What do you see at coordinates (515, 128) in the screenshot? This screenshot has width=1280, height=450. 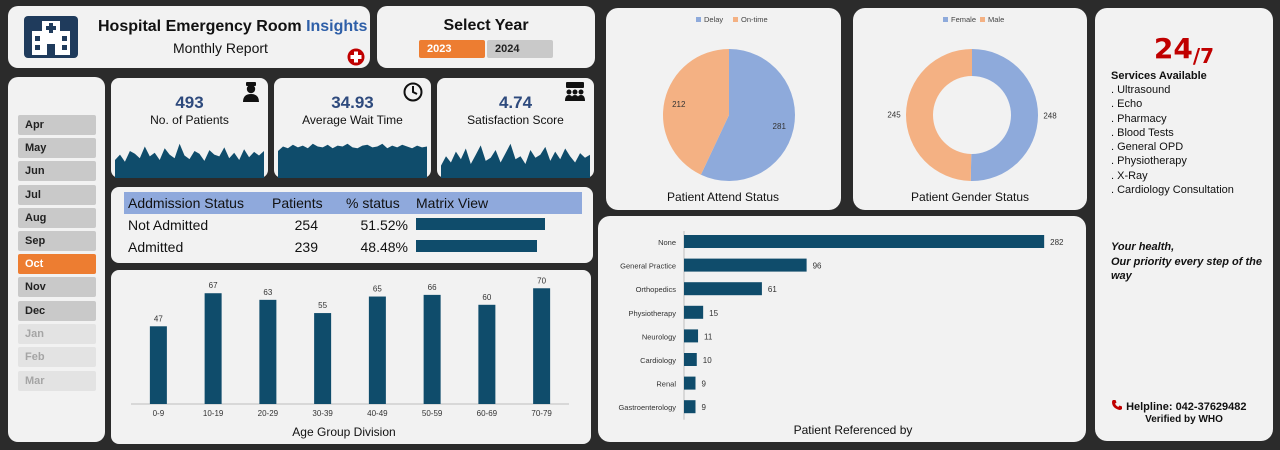 I see `kpi-card-satisfaction: 4.74 Satisfaction Score` at bounding box center [515, 128].